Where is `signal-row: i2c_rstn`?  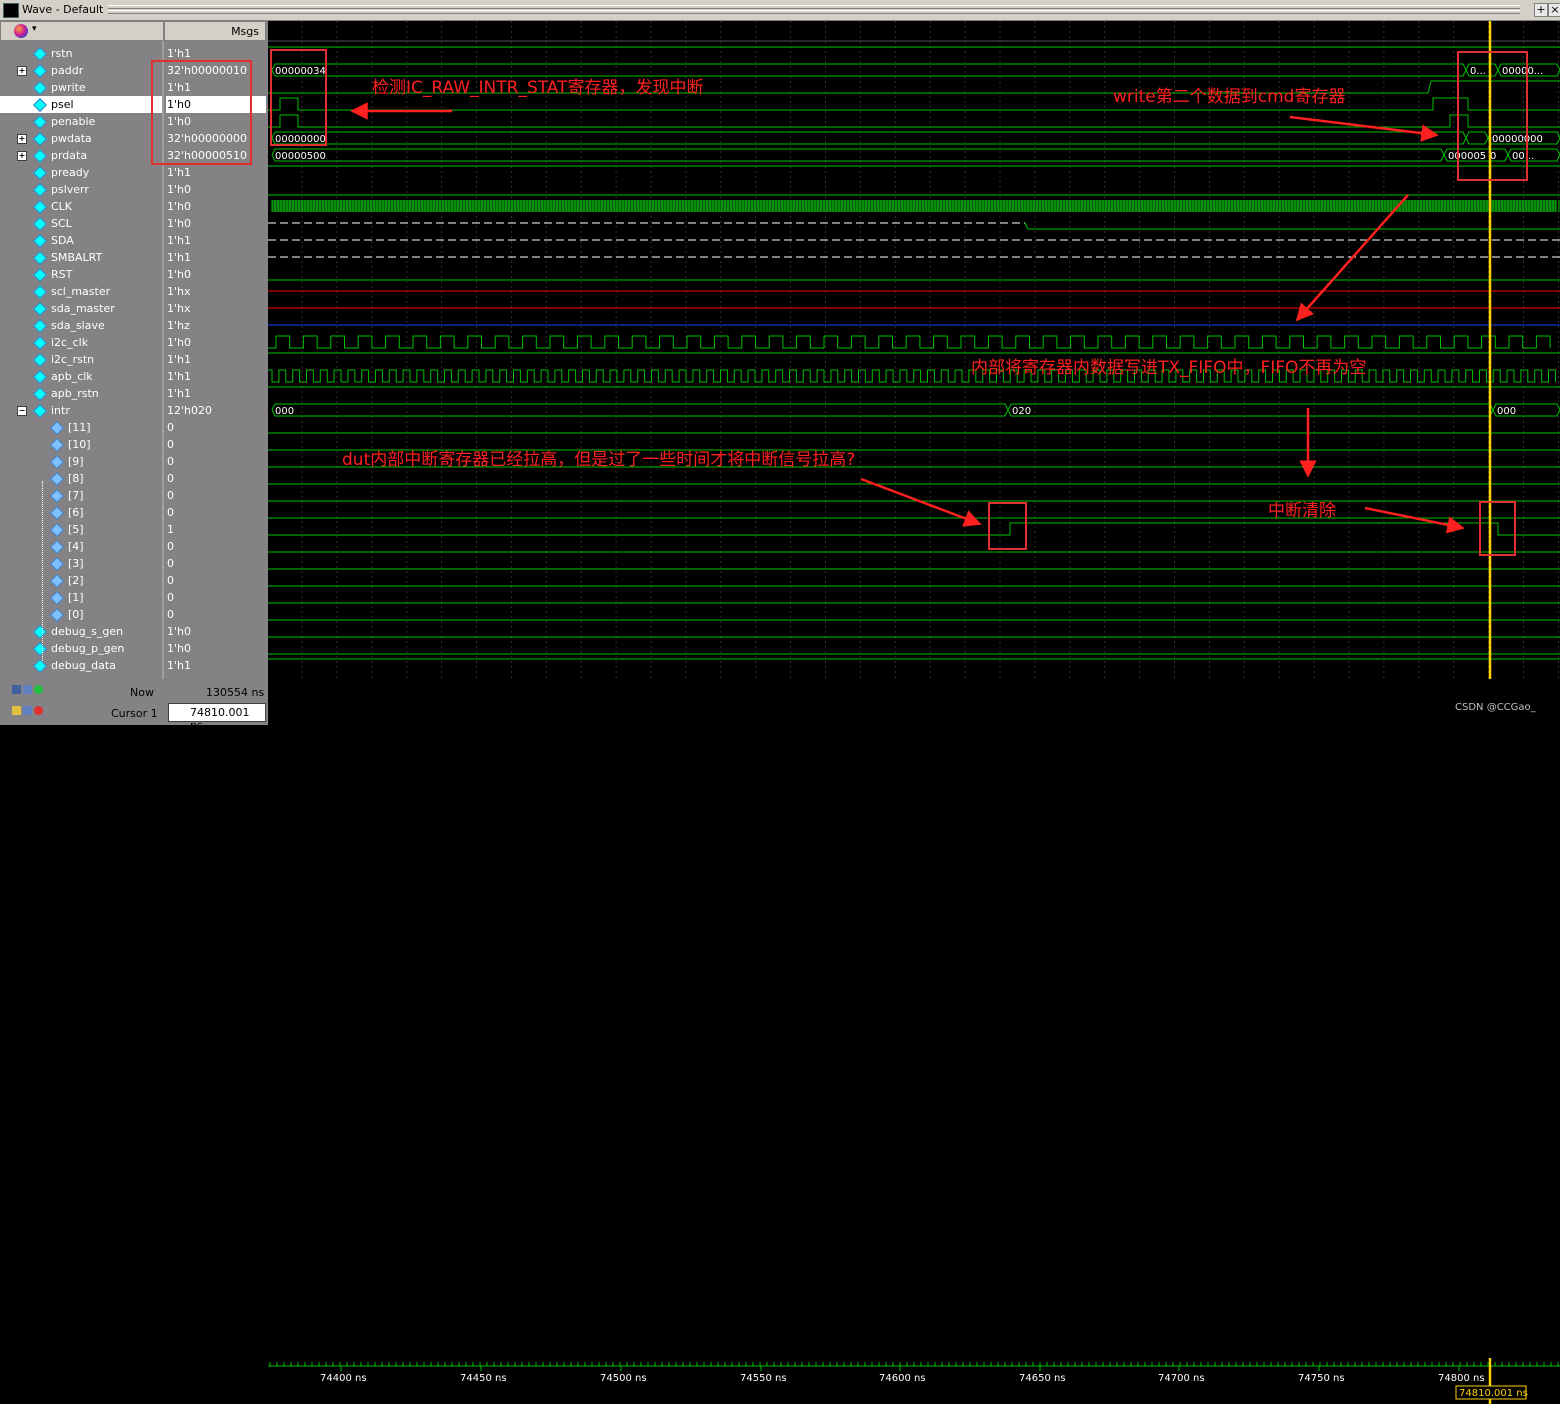 signal-row: i2c_rstn is located at coordinates (81, 359).